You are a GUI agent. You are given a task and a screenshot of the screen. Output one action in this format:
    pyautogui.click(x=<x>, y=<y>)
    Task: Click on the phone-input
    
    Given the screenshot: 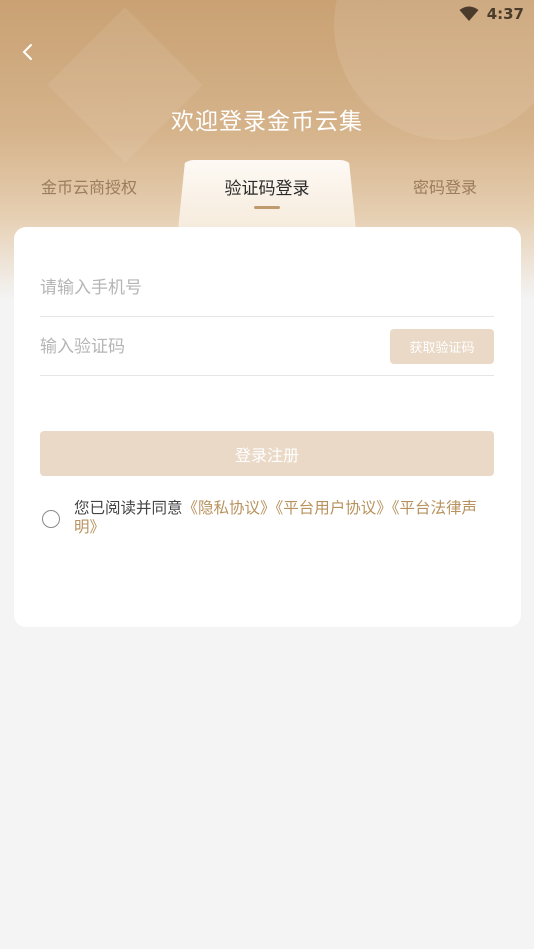 What is the action you would take?
    pyautogui.click(x=267, y=287)
    